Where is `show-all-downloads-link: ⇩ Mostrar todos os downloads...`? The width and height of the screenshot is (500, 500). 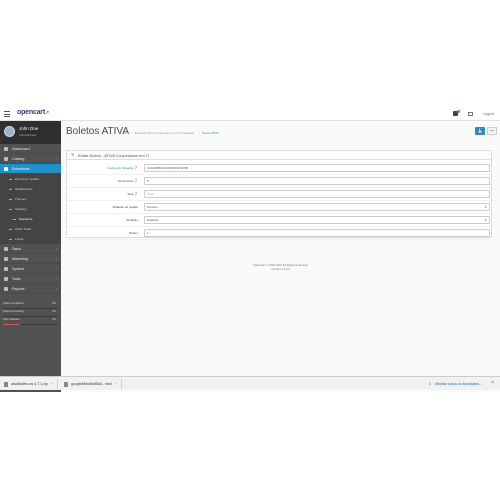
show-all-downloads-link: ⇩ Mostrar todos os downloads... is located at coordinates (455, 383).